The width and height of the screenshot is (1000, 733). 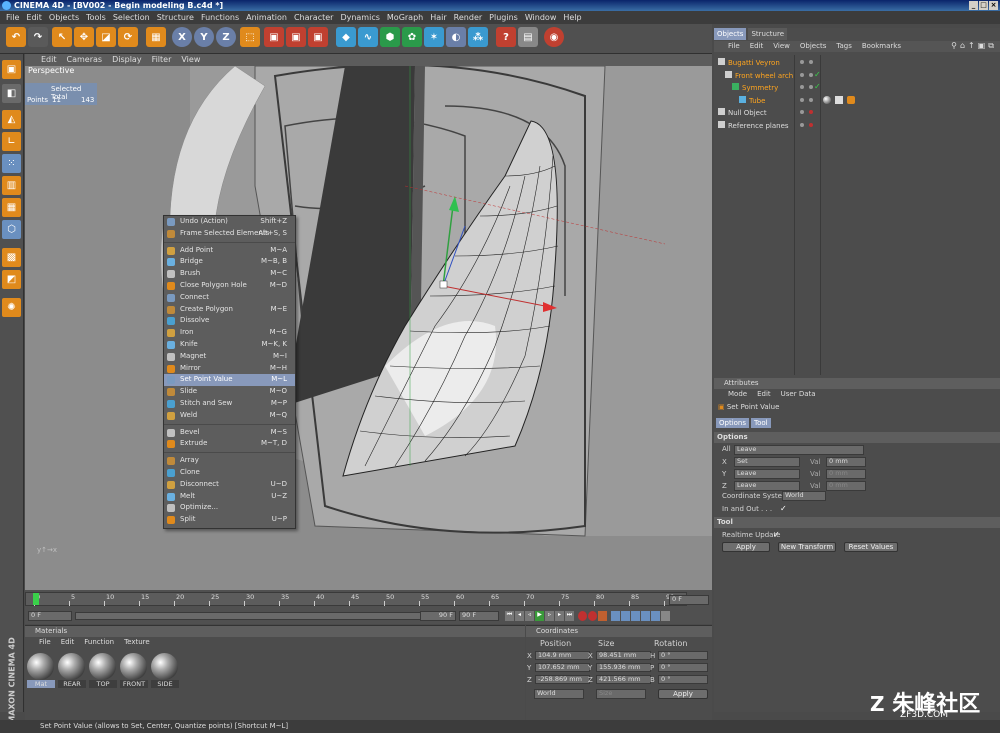 What do you see at coordinates (541, 17) in the screenshot?
I see `menu-window: Window` at bounding box center [541, 17].